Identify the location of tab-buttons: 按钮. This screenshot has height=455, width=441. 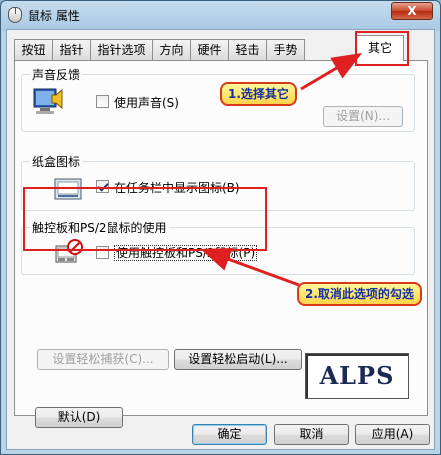
(33, 49).